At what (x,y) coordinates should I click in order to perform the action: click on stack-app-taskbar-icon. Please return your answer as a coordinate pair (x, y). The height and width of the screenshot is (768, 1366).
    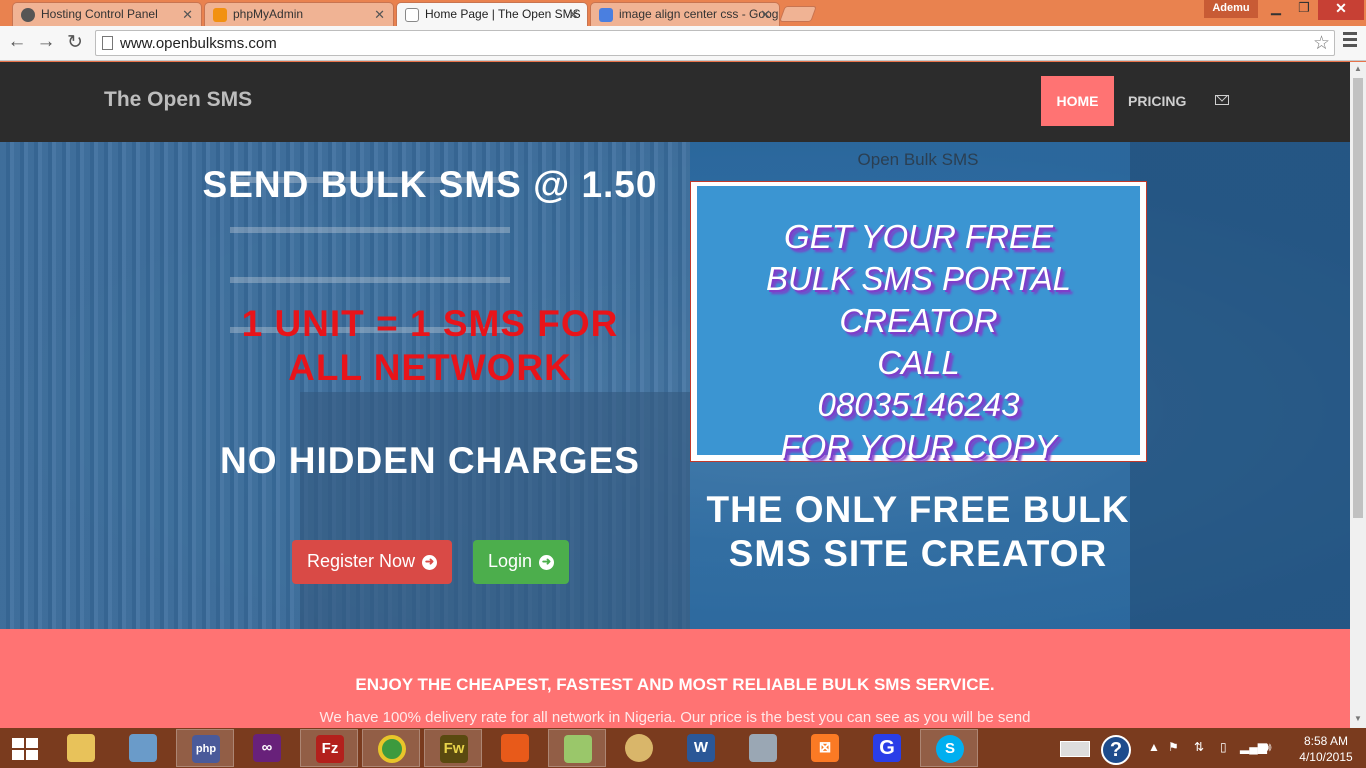
    Looking at the image, I should click on (143, 748).